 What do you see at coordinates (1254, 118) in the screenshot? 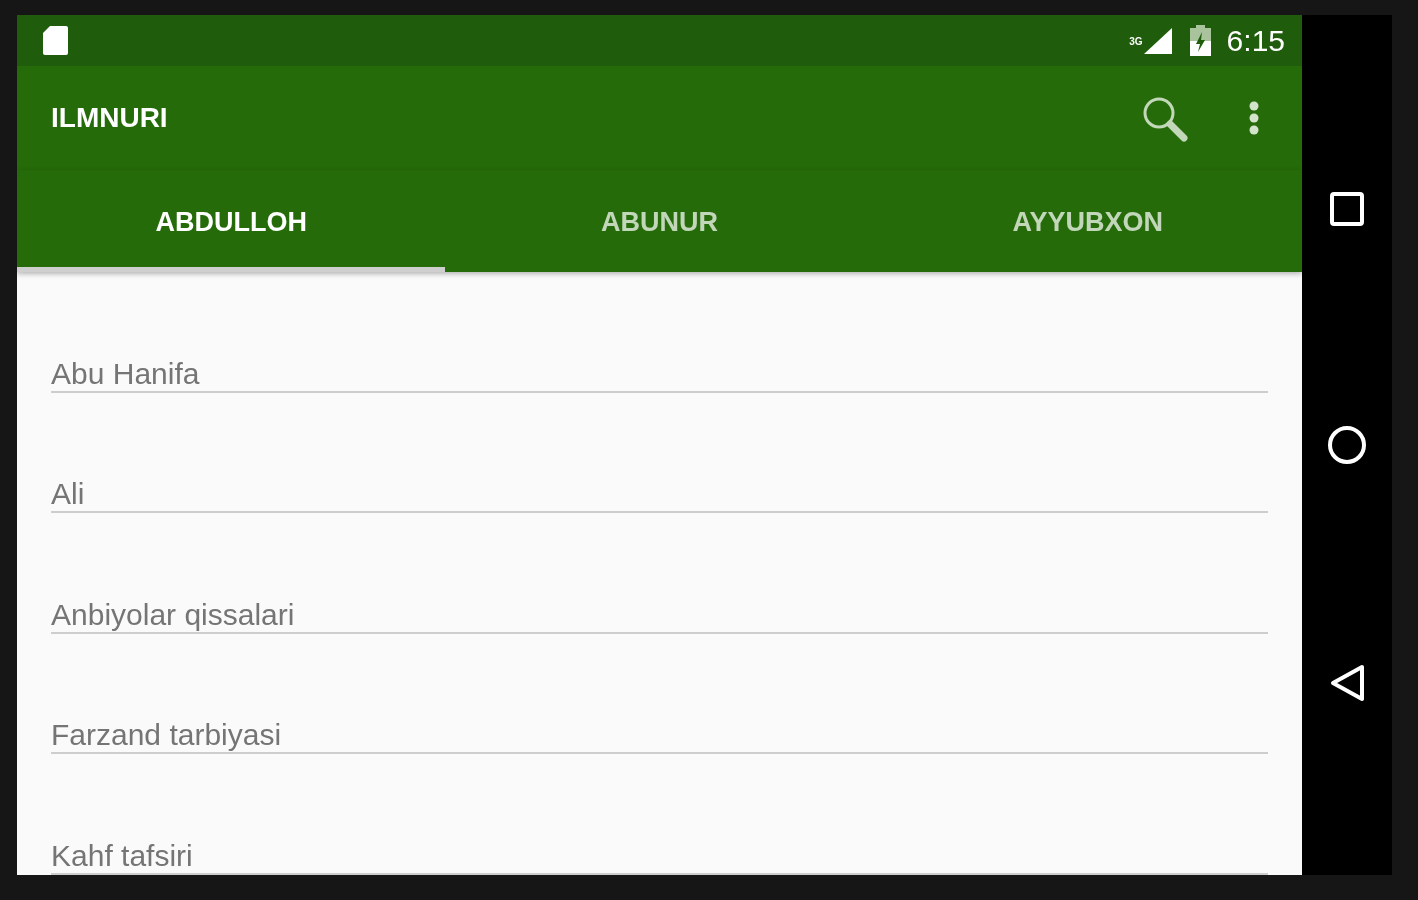
I see `more-options-icon` at bounding box center [1254, 118].